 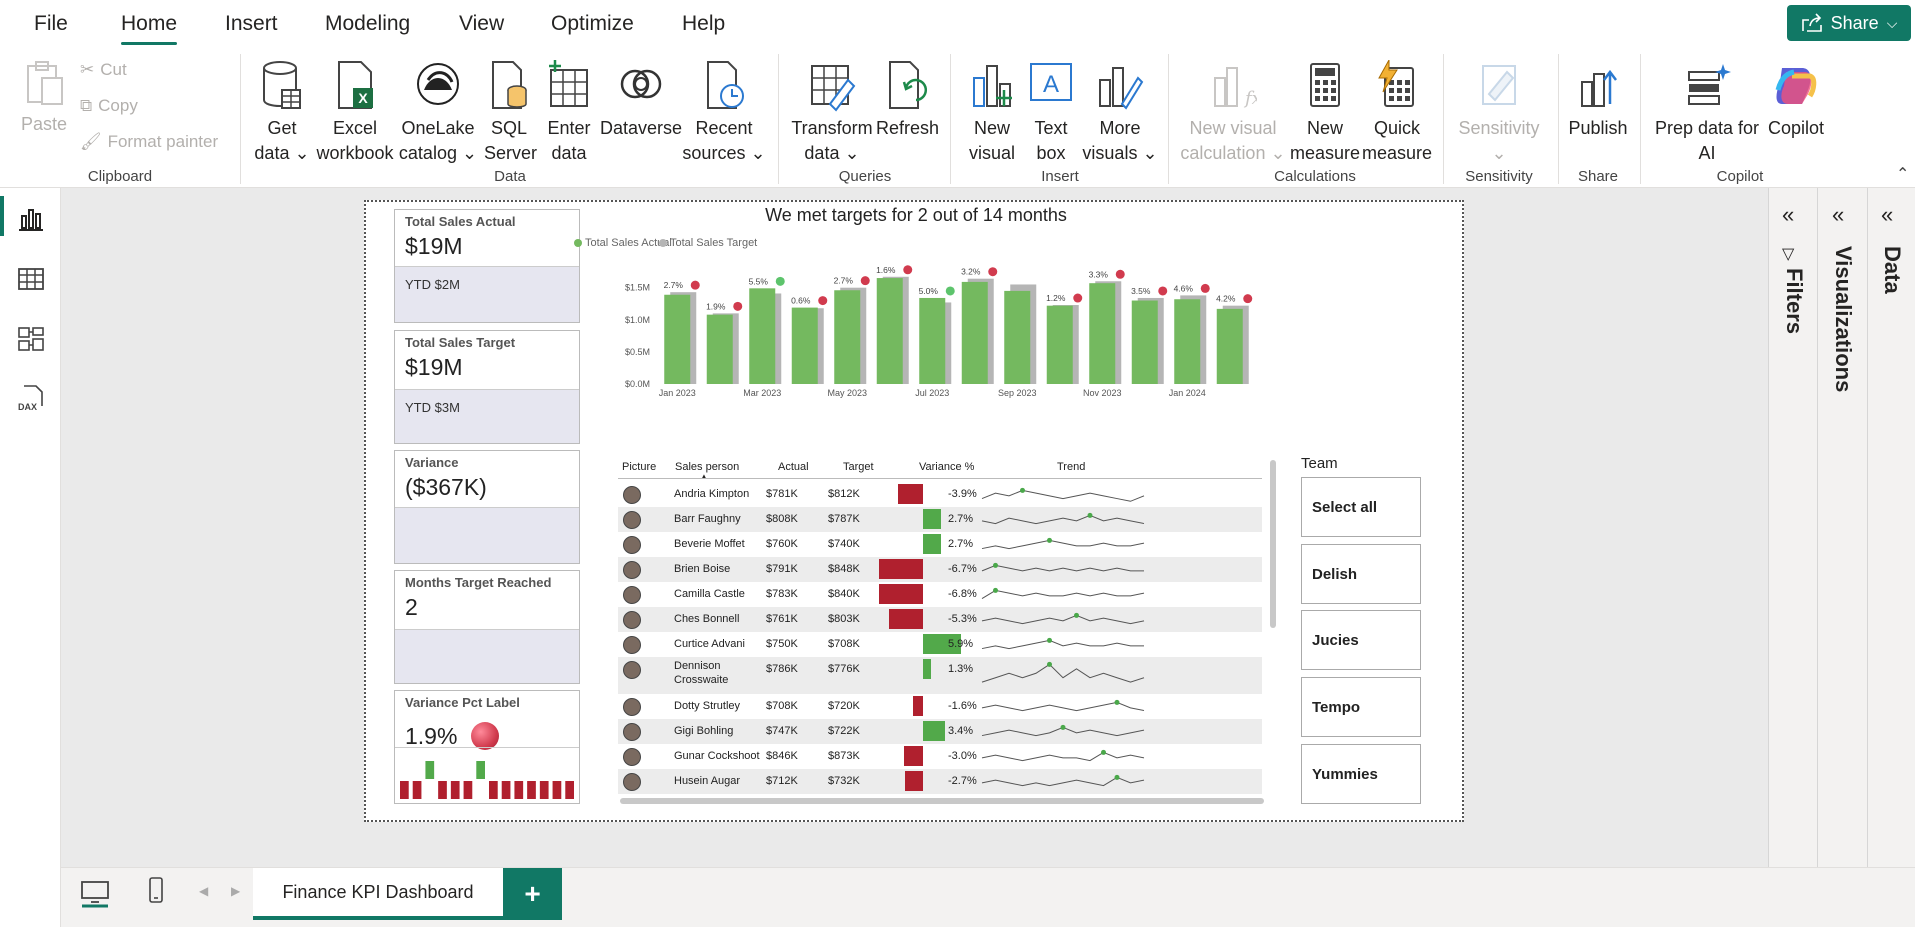 What do you see at coordinates (707, 519) in the screenshot?
I see `cell-sales-person: Barr Faughny` at bounding box center [707, 519].